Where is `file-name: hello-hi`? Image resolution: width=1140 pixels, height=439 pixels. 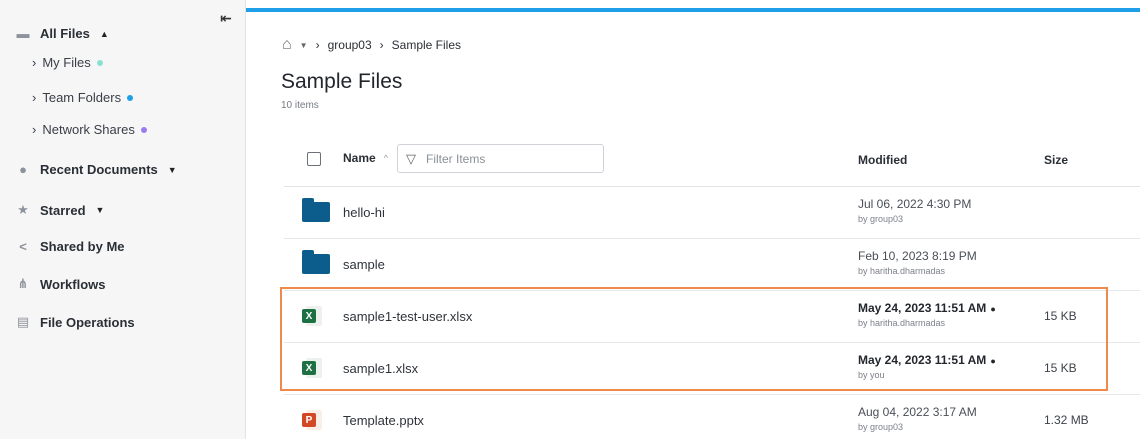 file-name: hello-hi is located at coordinates (364, 212).